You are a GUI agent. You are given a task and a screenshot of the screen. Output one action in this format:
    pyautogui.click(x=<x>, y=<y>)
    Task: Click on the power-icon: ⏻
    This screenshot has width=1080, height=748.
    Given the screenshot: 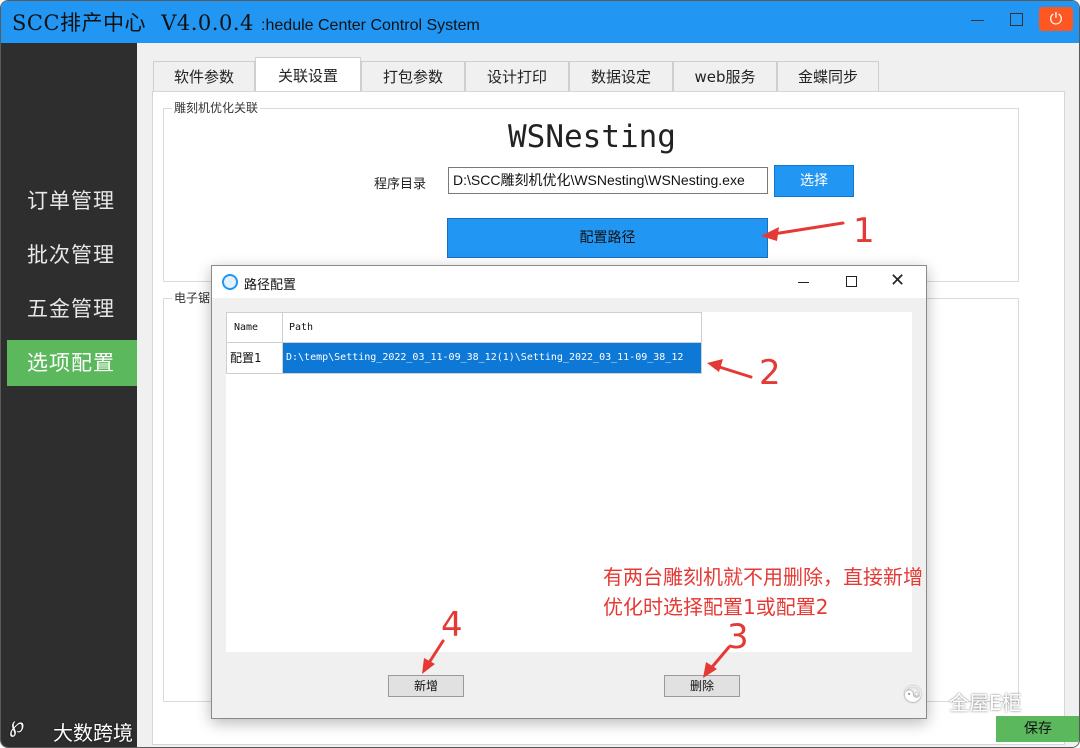 What is the action you would take?
    pyautogui.click(x=1056, y=19)
    